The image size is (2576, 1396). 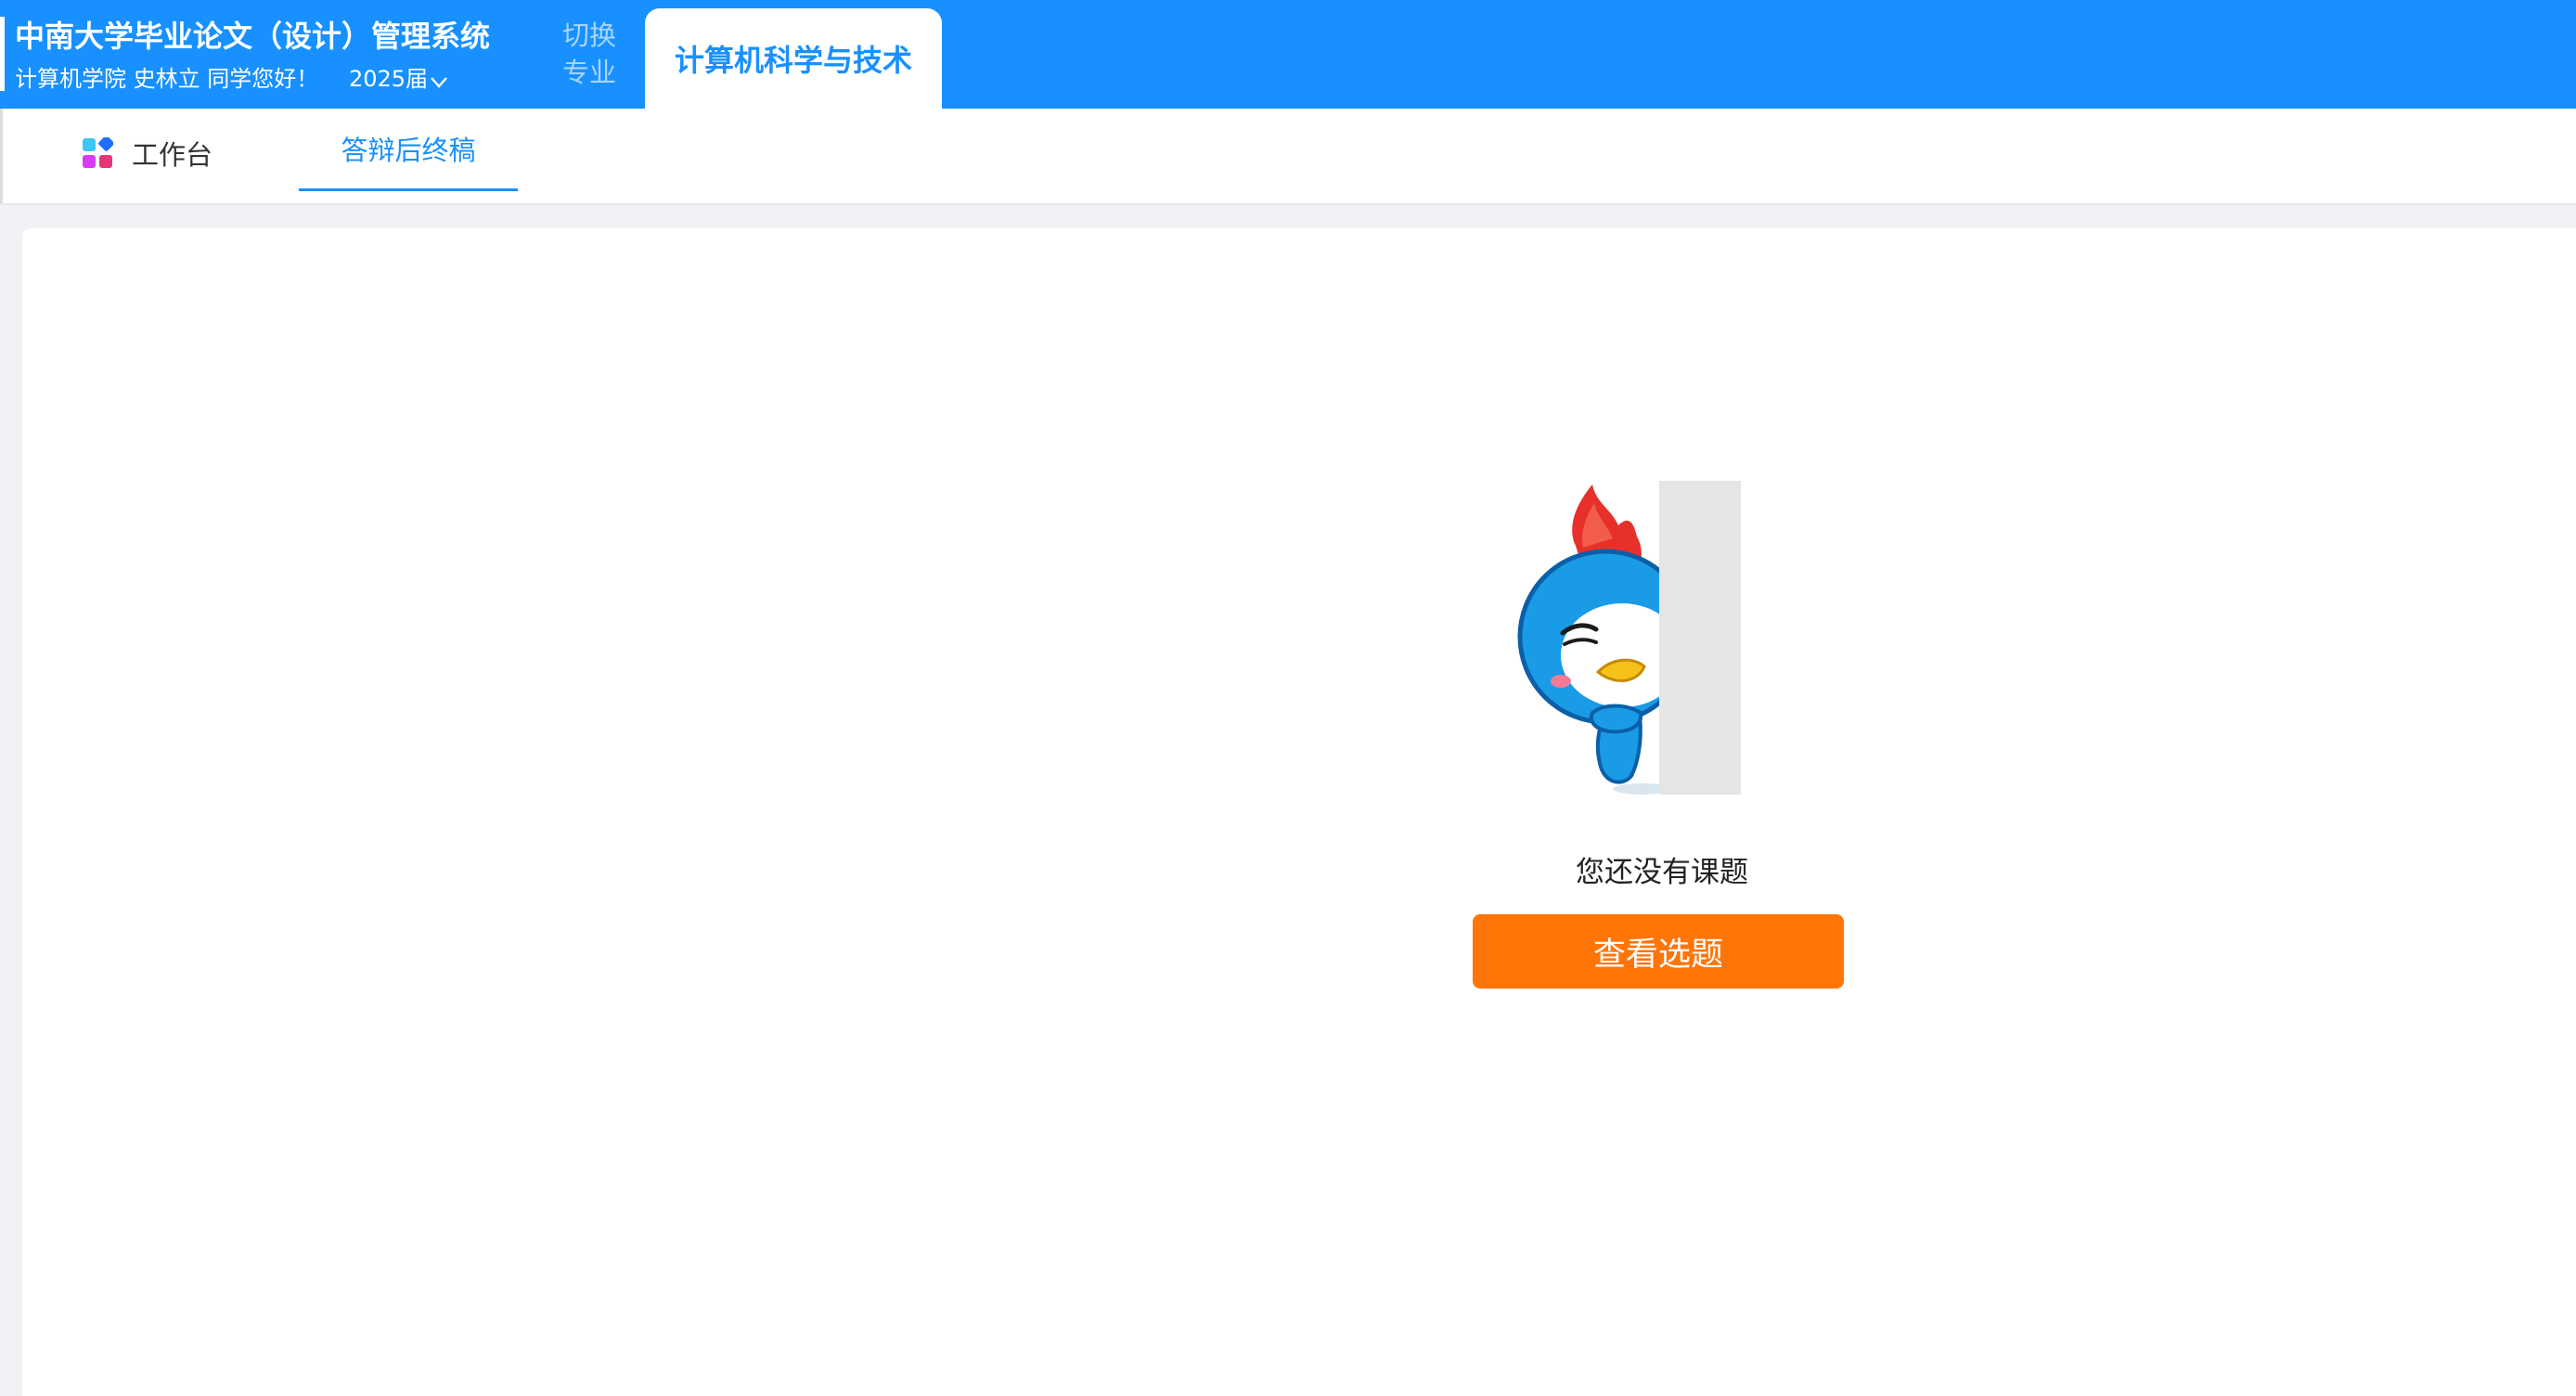 I want to click on tab-workbench-label: 工作台, so click(x=173, y=155).